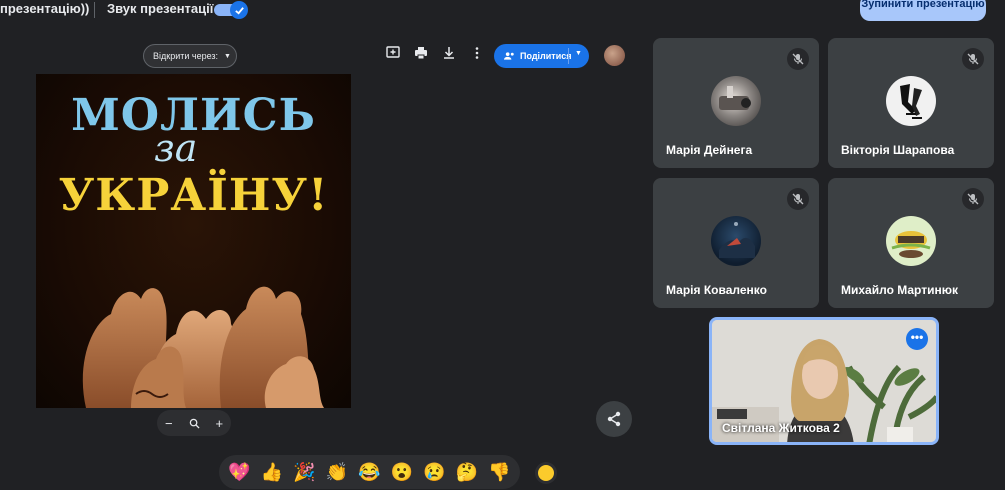  What do you see at coordinates (169, 423) in the screenshot?
I see `zoom-out-button: −` at bounding box center [169, 423].